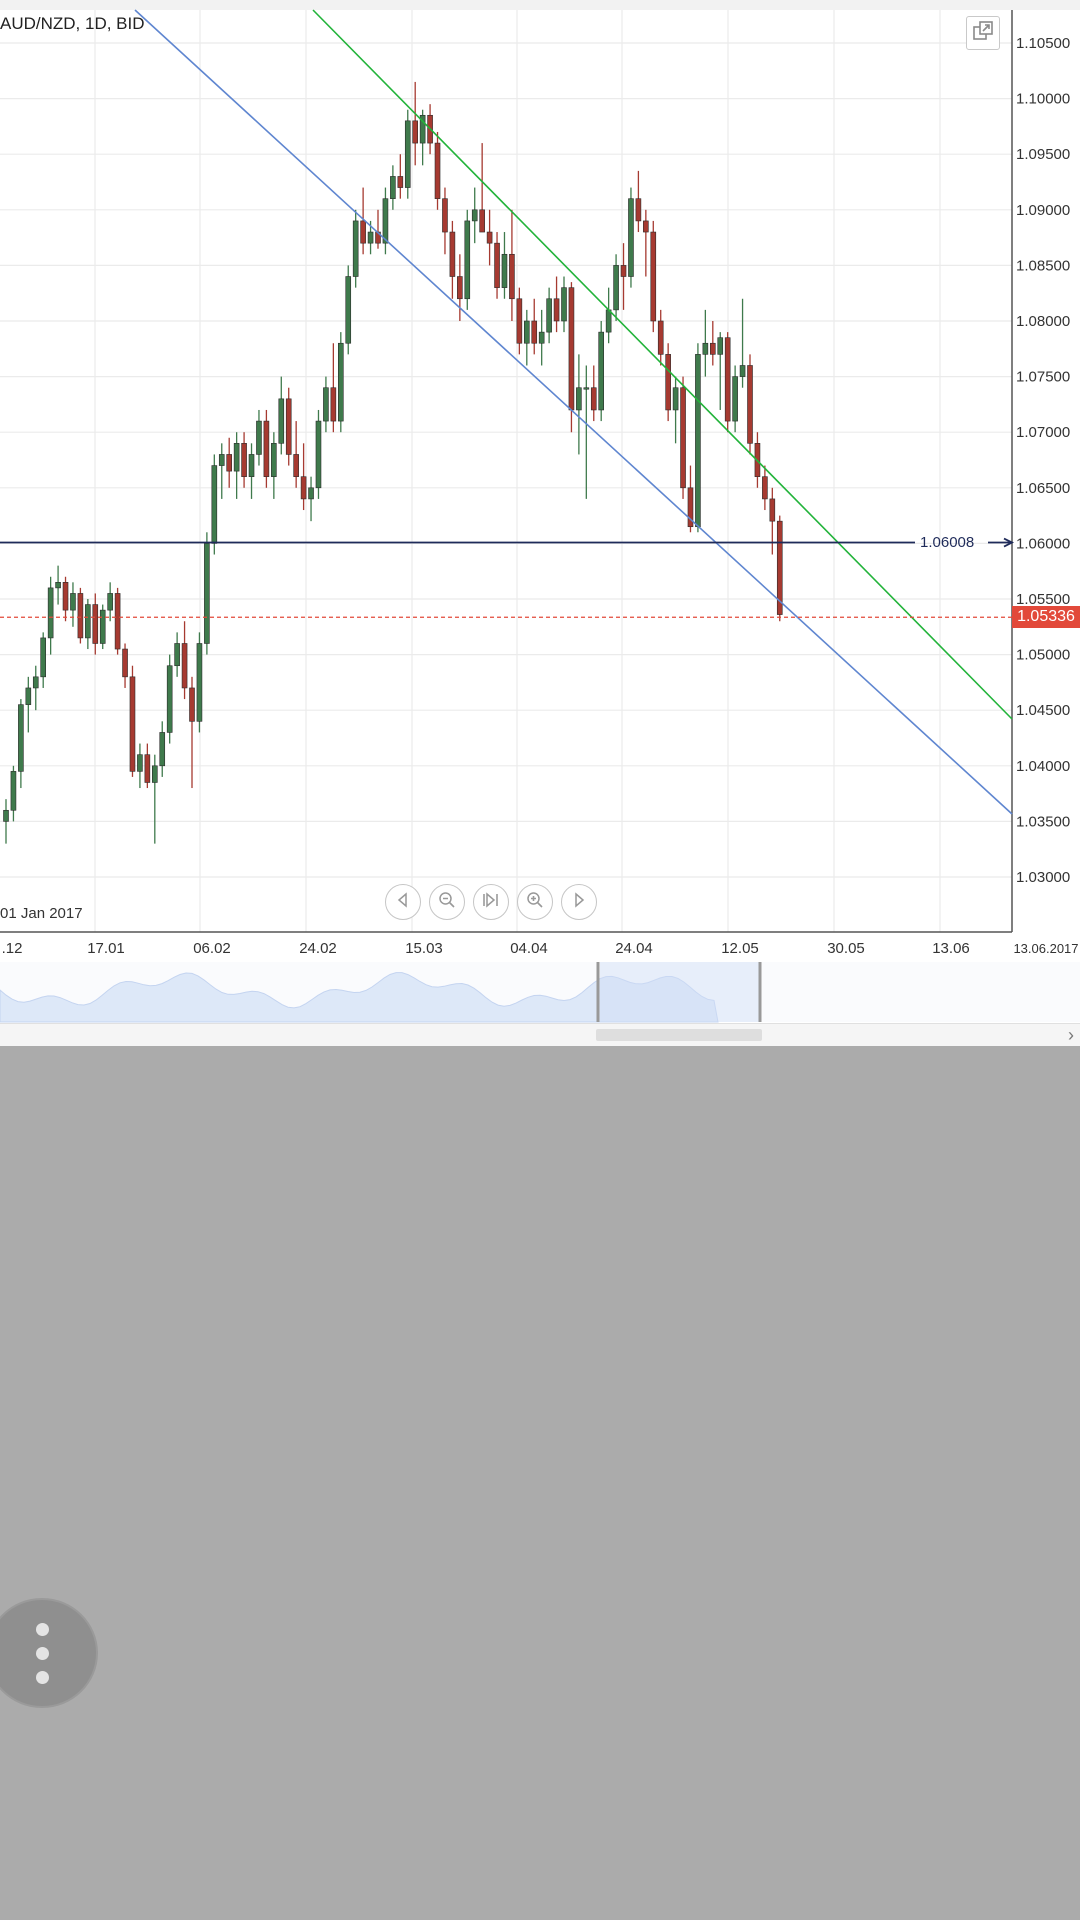 This screenshot has height=1920, width=1080. I want to click on scrollbar-thumb, so click(679, 1035).